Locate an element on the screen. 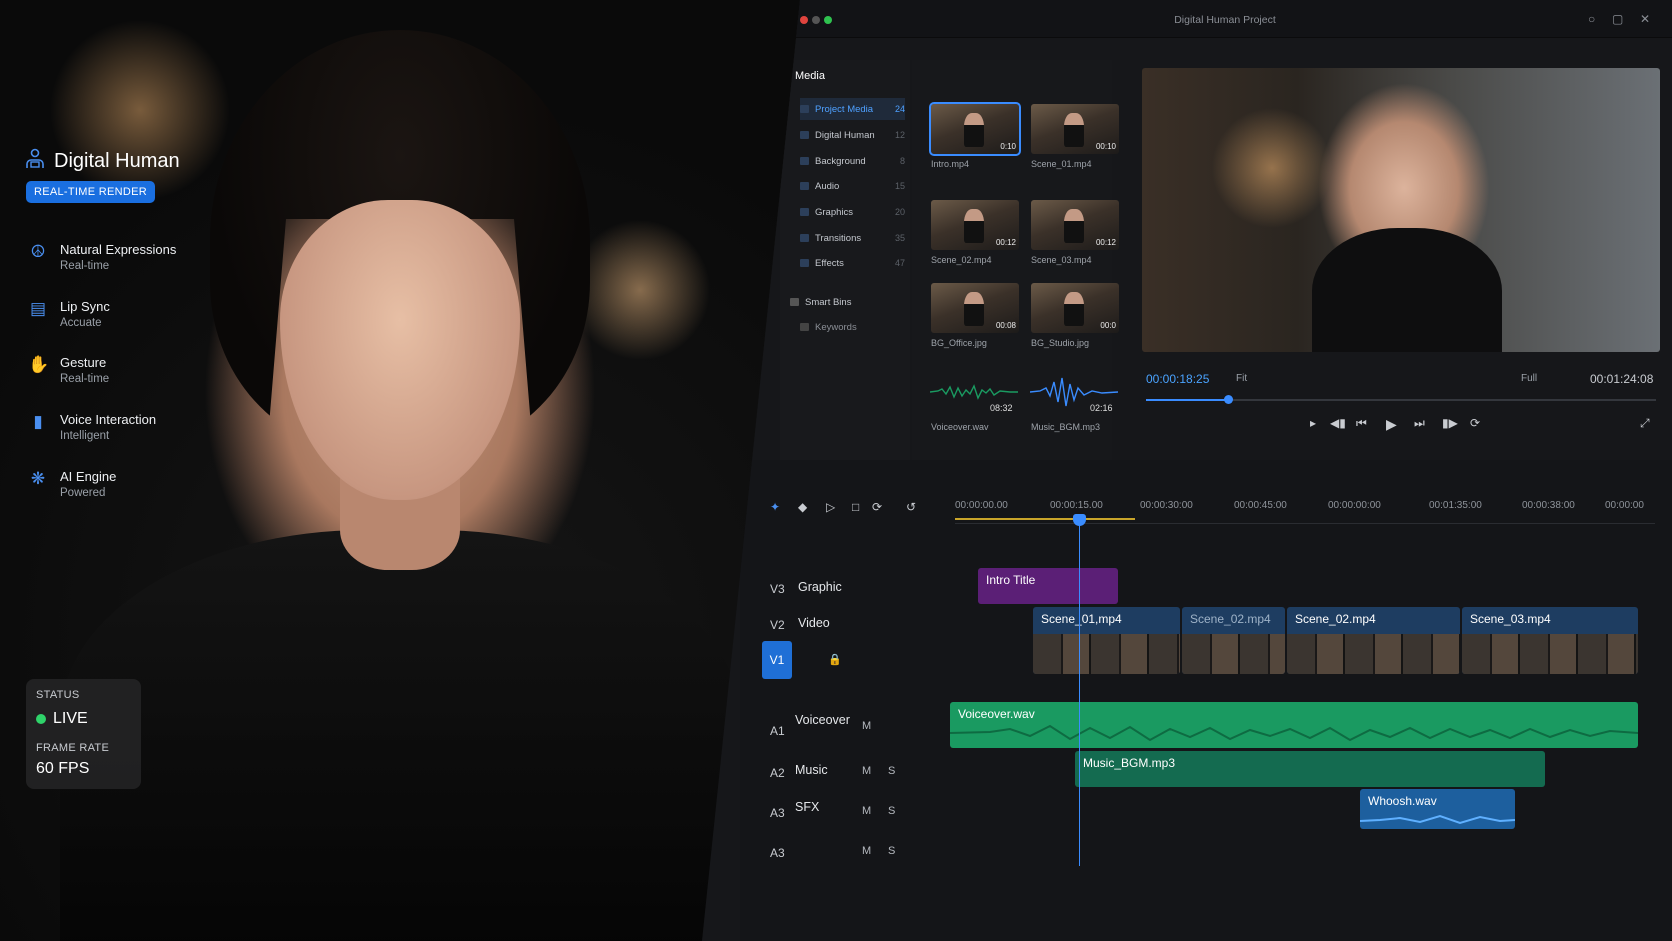 The width and height of the screenshot is (1672, 941). thumb-duration: 0:10 is located at coordinates (1008, 146).